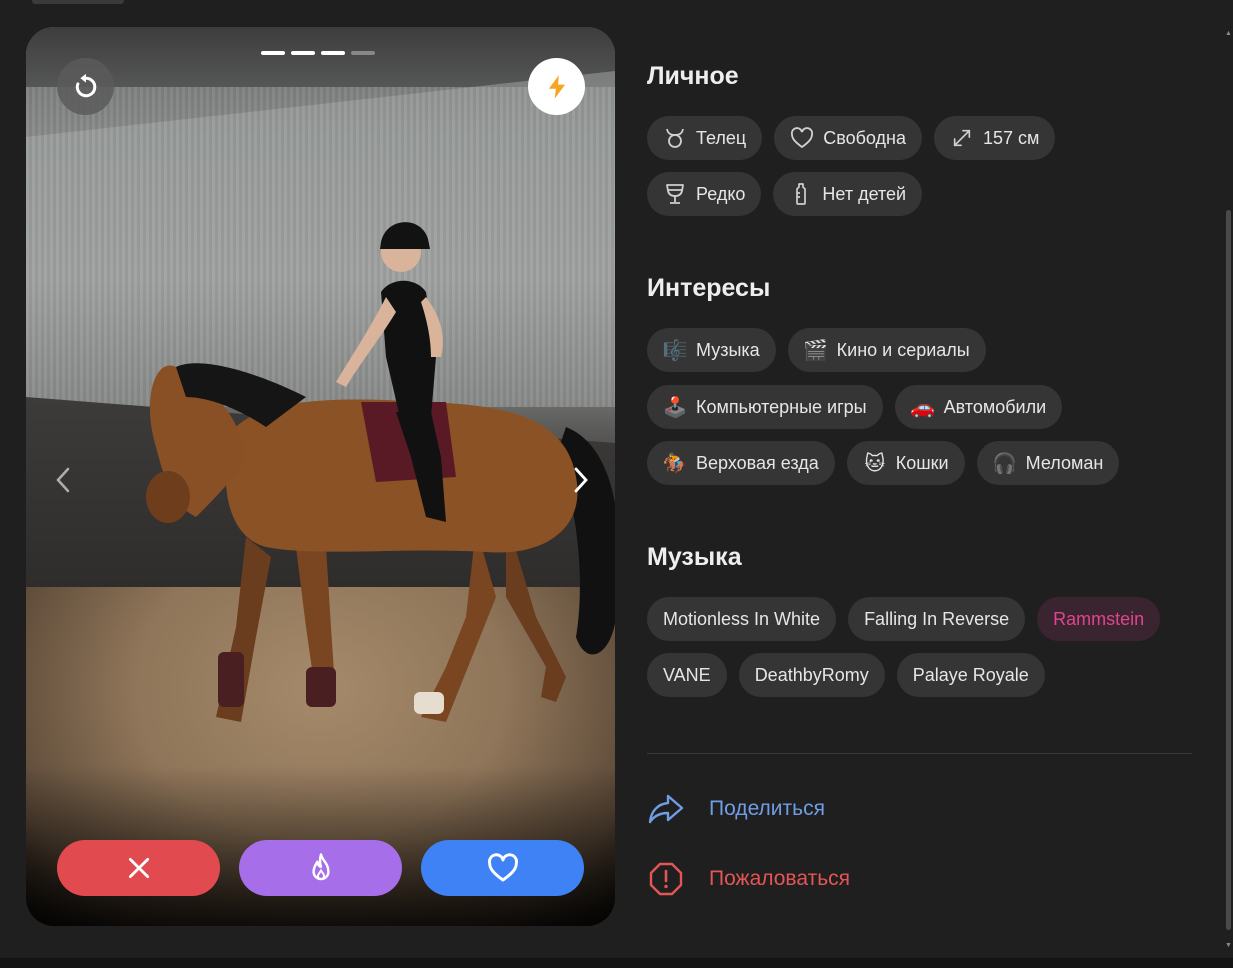 The image size is (1233, 968). I want to click on close-icon, so click(138, 868).